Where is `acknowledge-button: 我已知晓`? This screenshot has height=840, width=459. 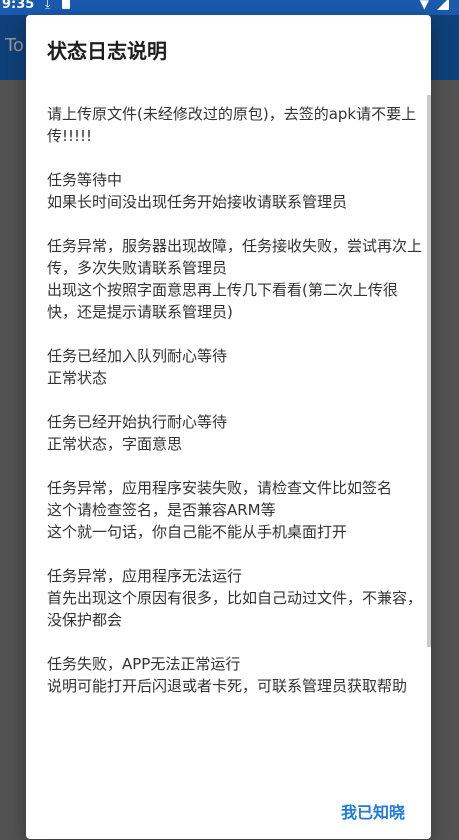
acknowledge-button: 我已知晓 is located at coordinates (373, 811).